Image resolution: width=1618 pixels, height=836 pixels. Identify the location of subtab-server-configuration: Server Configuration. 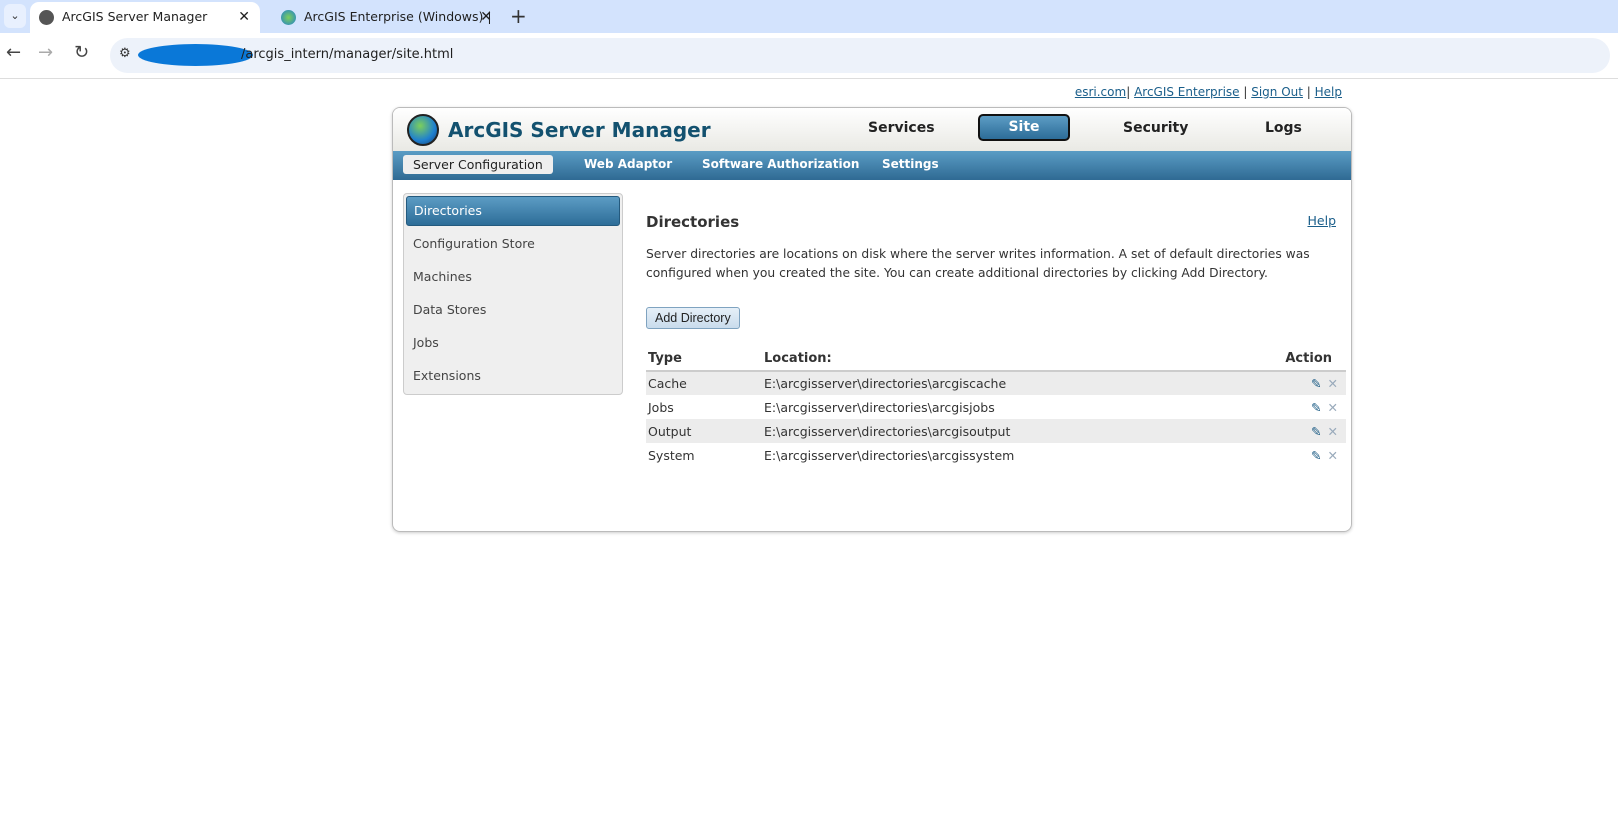
(478, 164).